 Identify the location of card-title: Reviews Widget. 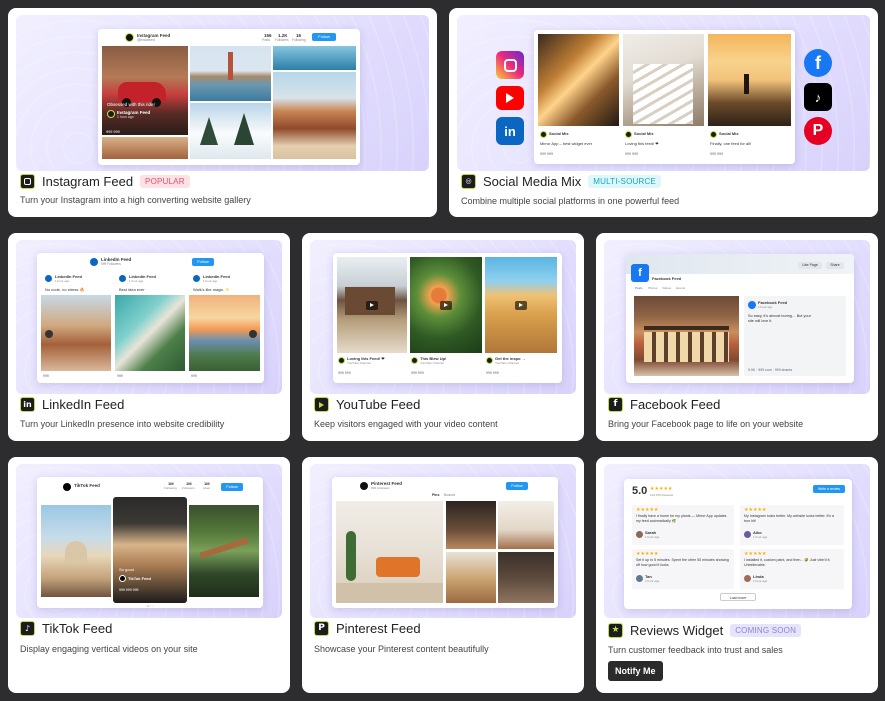
(677, 630).